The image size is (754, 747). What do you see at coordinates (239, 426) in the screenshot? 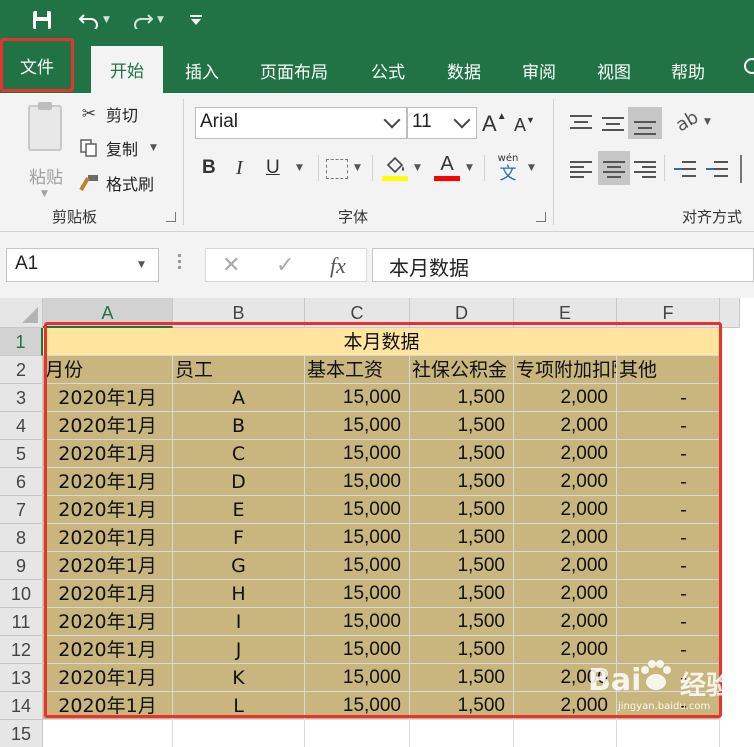
I see `table-cell: B` at bounding box center [239, 426].